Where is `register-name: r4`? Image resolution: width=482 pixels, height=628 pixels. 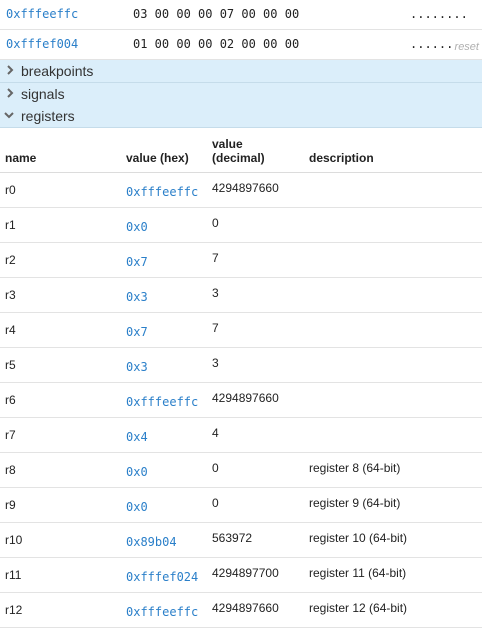 register-name: r4 is located at coordinates (63, 330).